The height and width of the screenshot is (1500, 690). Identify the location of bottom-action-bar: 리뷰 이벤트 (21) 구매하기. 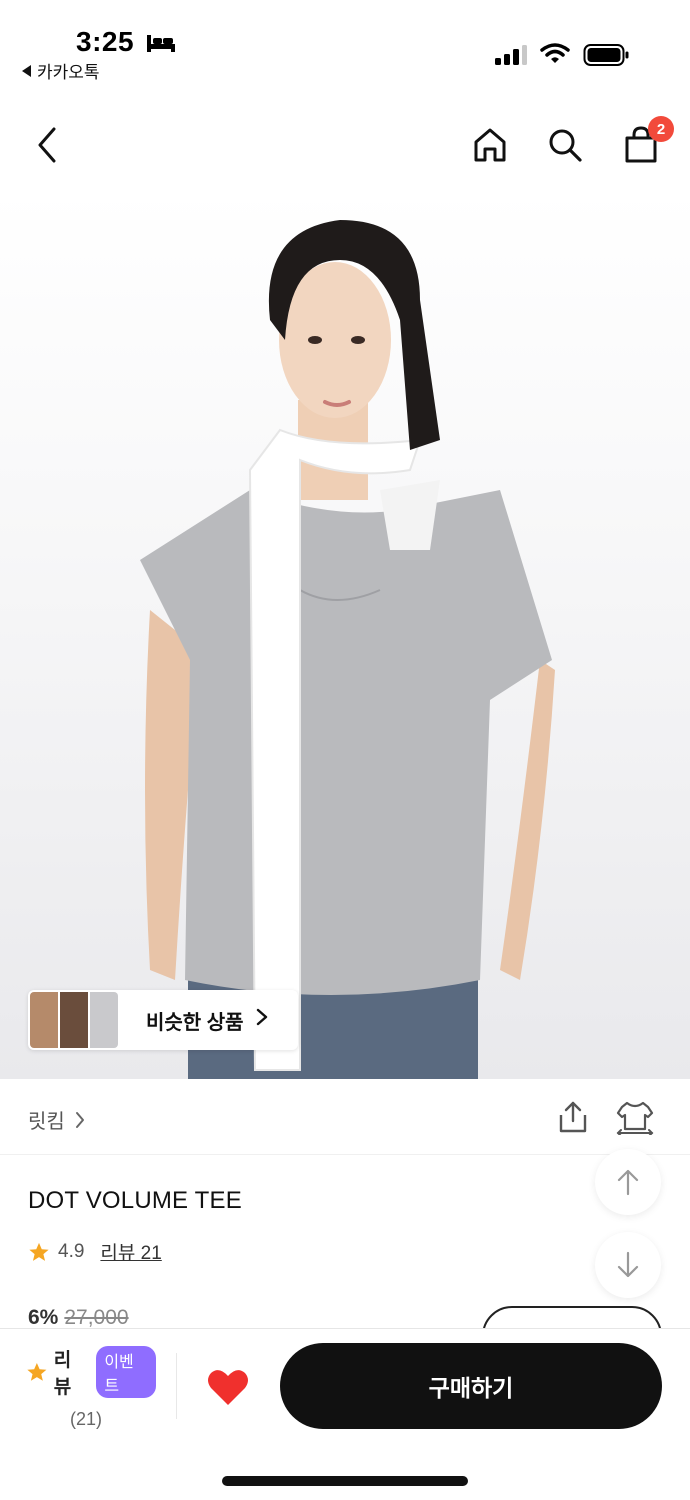
(345, 1414).